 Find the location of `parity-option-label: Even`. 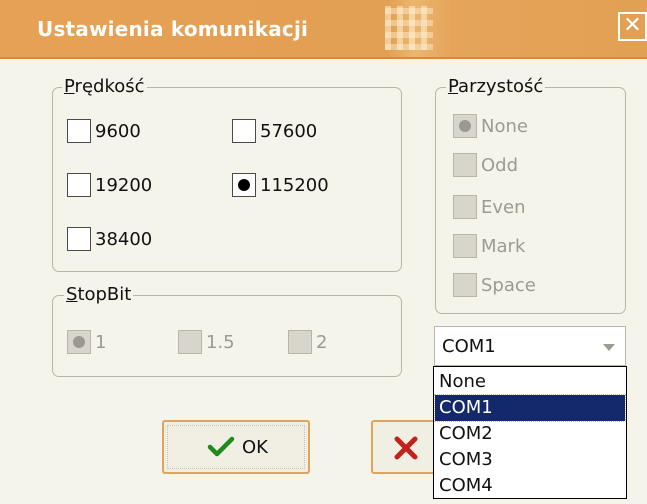

parity-option-label: Even is located at coordinates (503, 207).